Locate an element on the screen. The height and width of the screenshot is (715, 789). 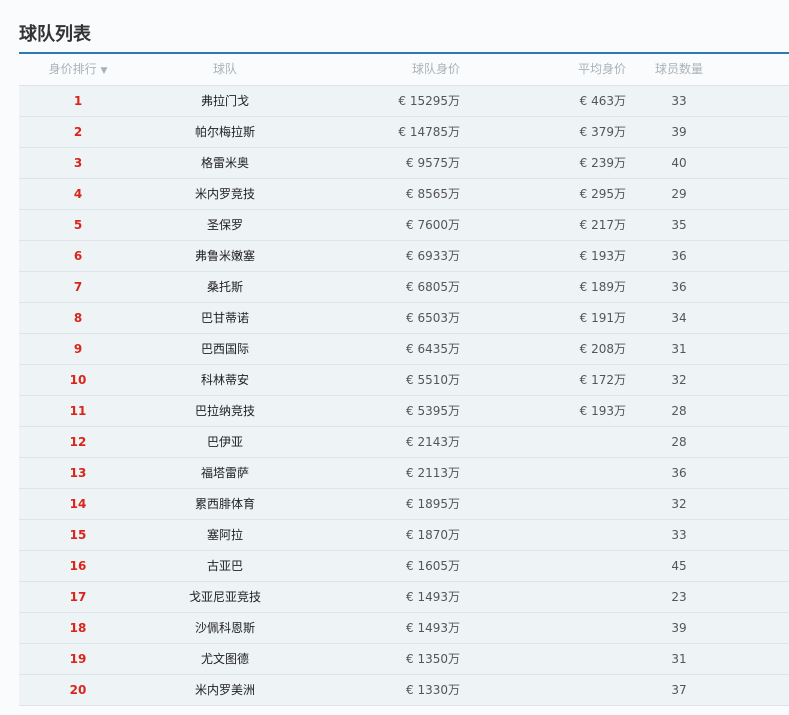
avg-value: € 193万 is located at coordinates (602, 256).